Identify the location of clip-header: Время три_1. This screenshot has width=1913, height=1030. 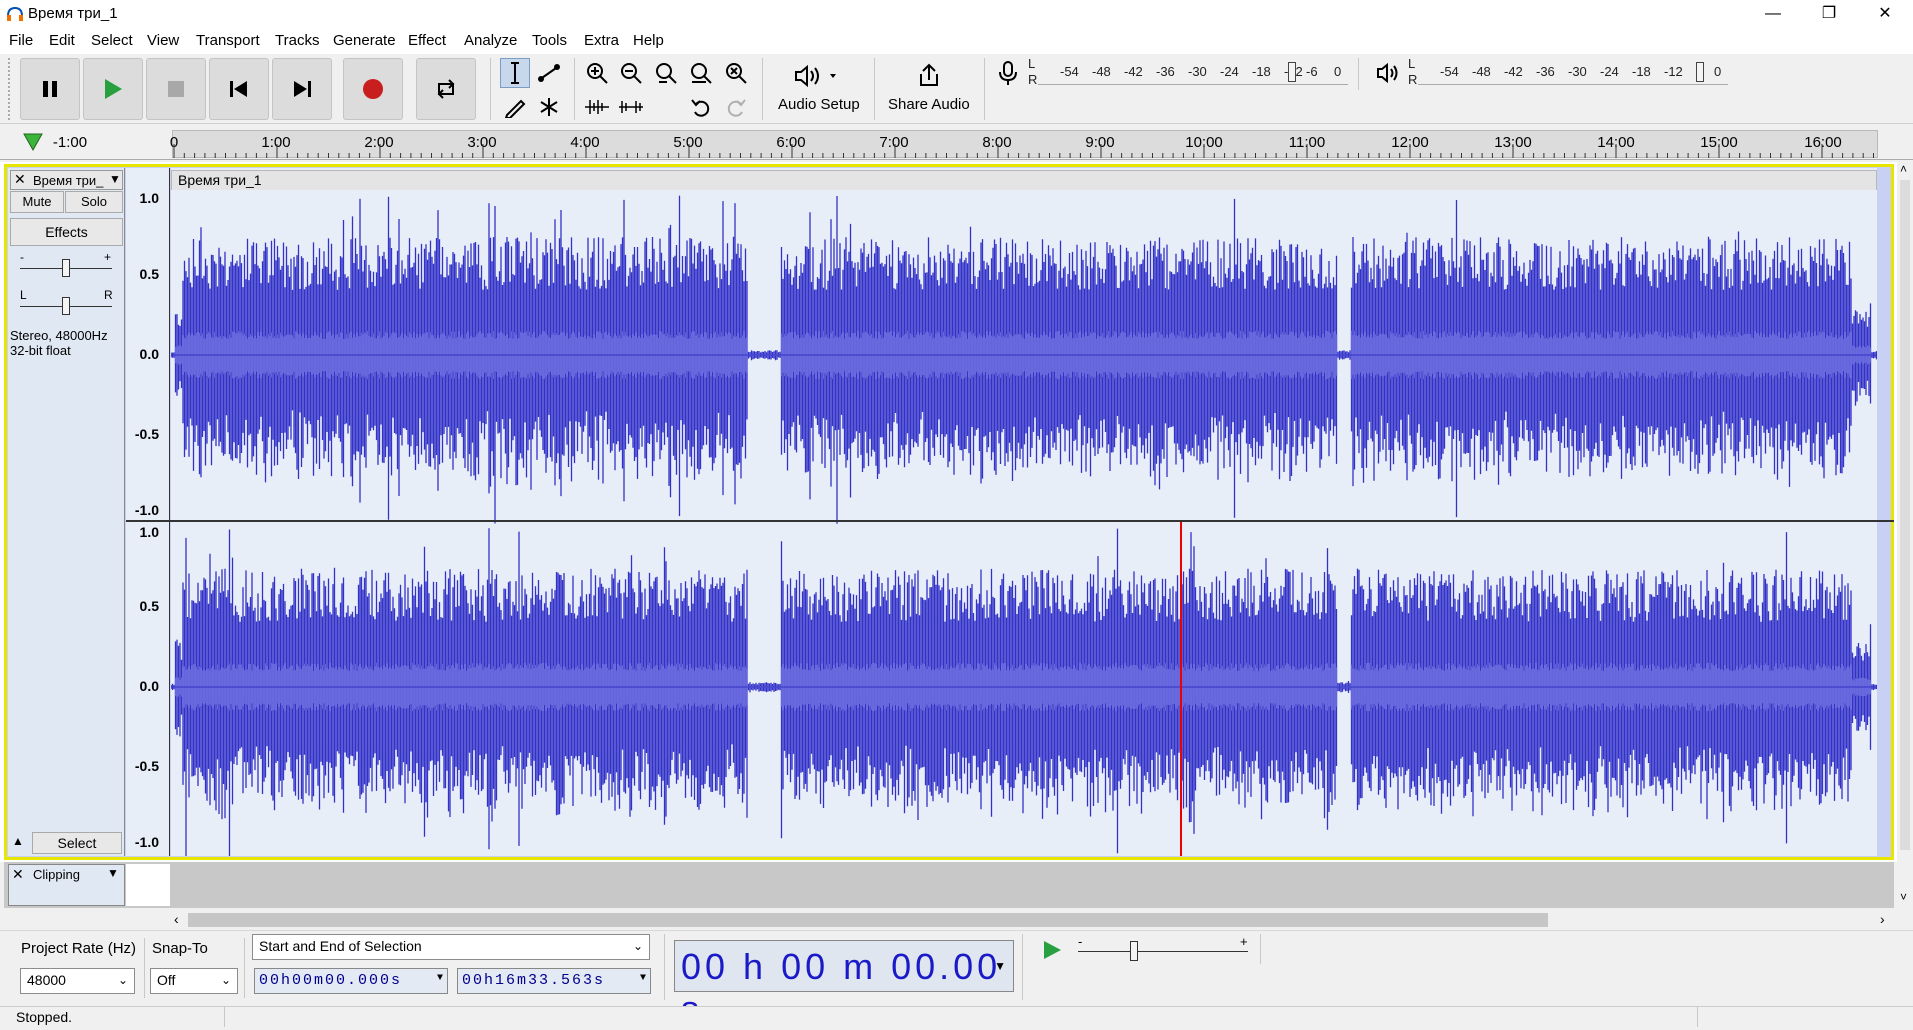
(1024, 180).